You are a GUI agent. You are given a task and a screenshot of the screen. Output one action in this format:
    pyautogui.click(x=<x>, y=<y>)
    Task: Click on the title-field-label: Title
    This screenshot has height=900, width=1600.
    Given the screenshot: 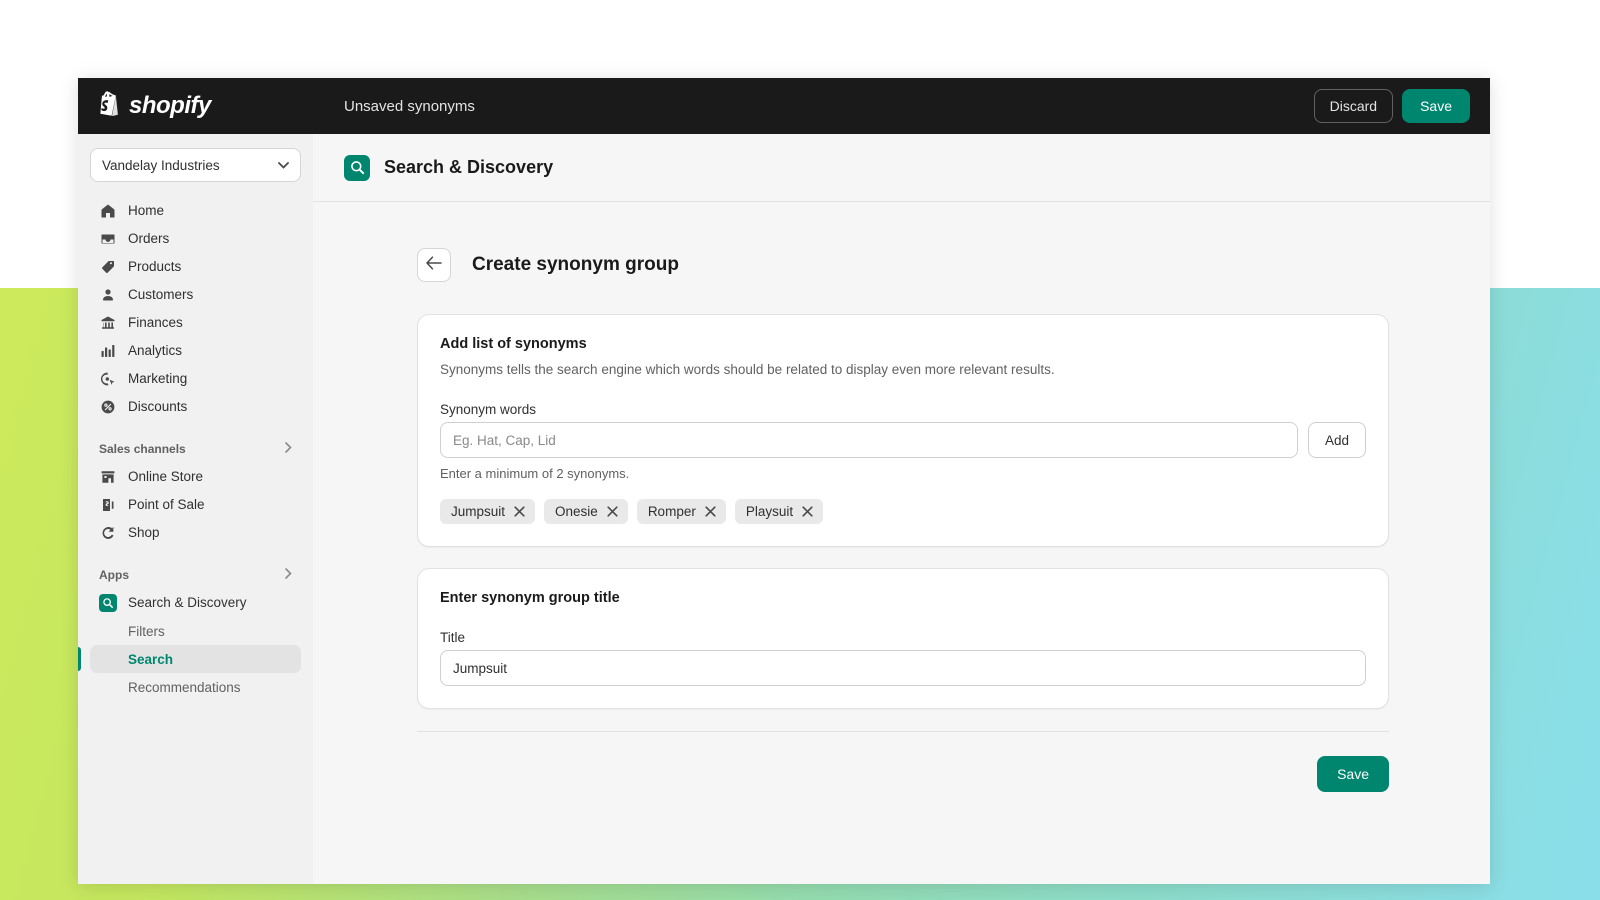 What is the action you would take?
    pyautogui.click(x=453, y=637)
    